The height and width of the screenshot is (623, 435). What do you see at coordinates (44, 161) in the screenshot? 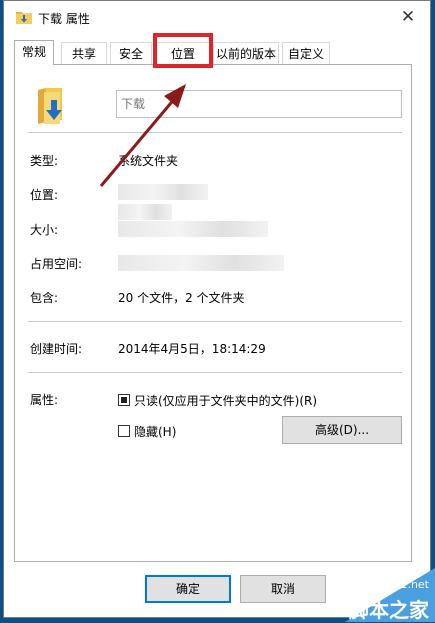
I see `type-label: 类型:` at bounding box center [44, 161].